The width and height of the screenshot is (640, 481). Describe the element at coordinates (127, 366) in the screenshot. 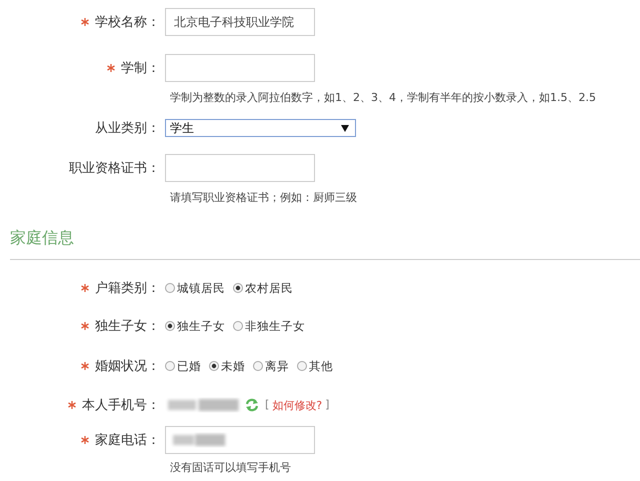

I see `field-label: 婚姻状况：` at that location.